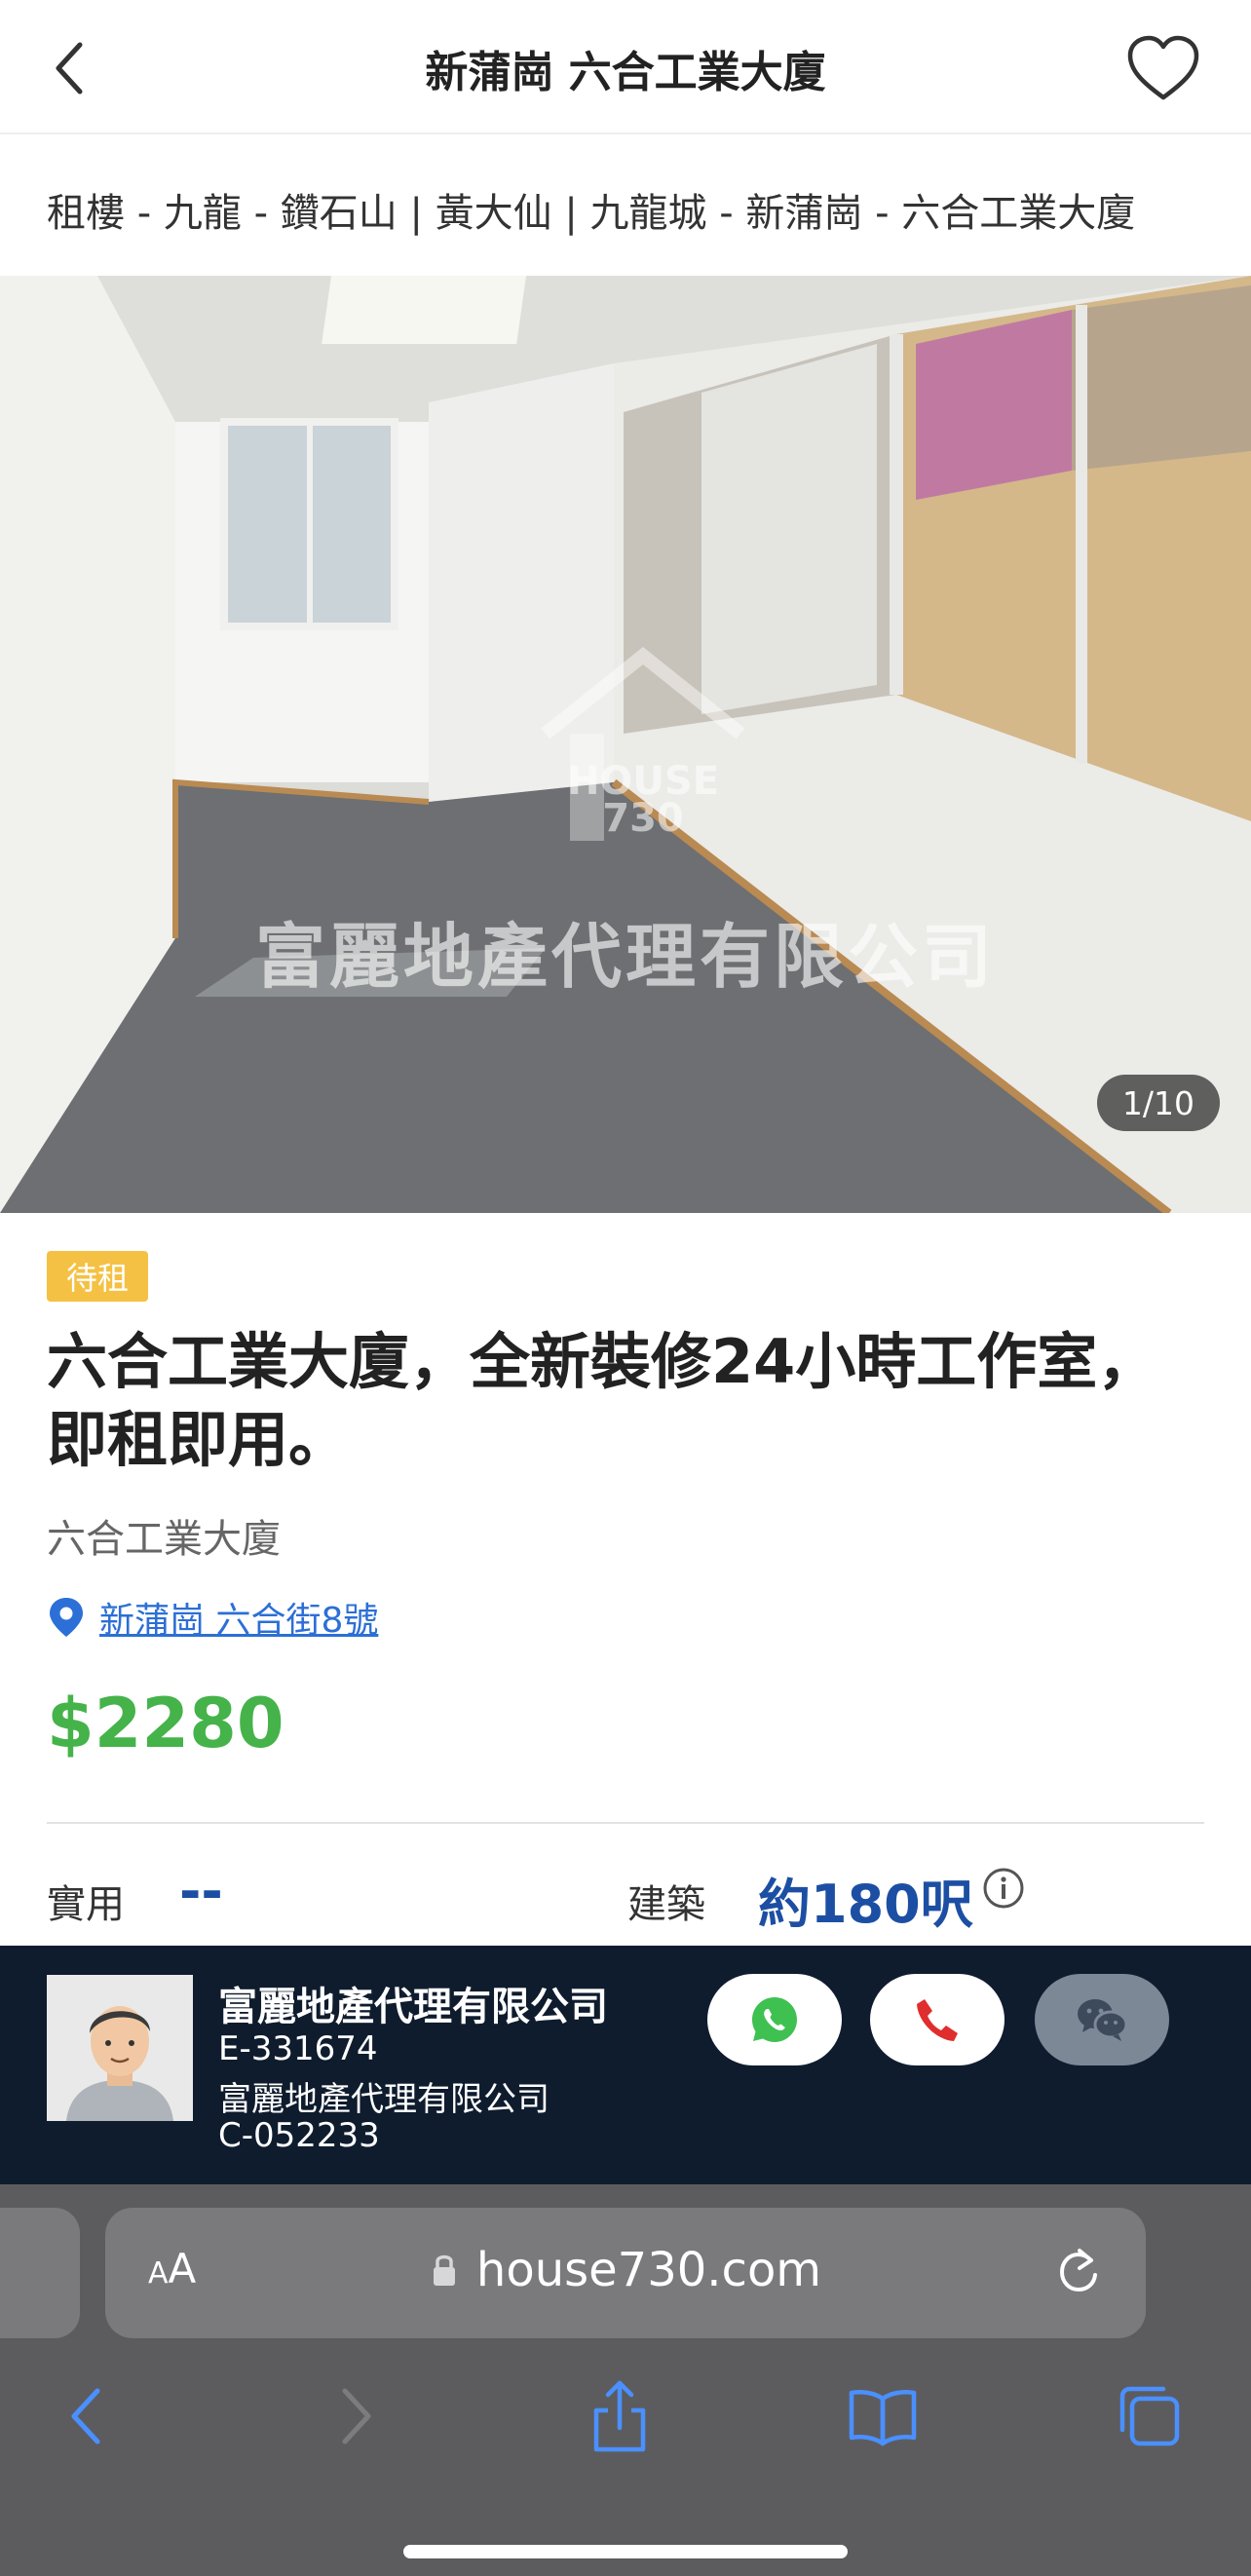  I want to click on company-licence: C-052233, so click(299, 2135).